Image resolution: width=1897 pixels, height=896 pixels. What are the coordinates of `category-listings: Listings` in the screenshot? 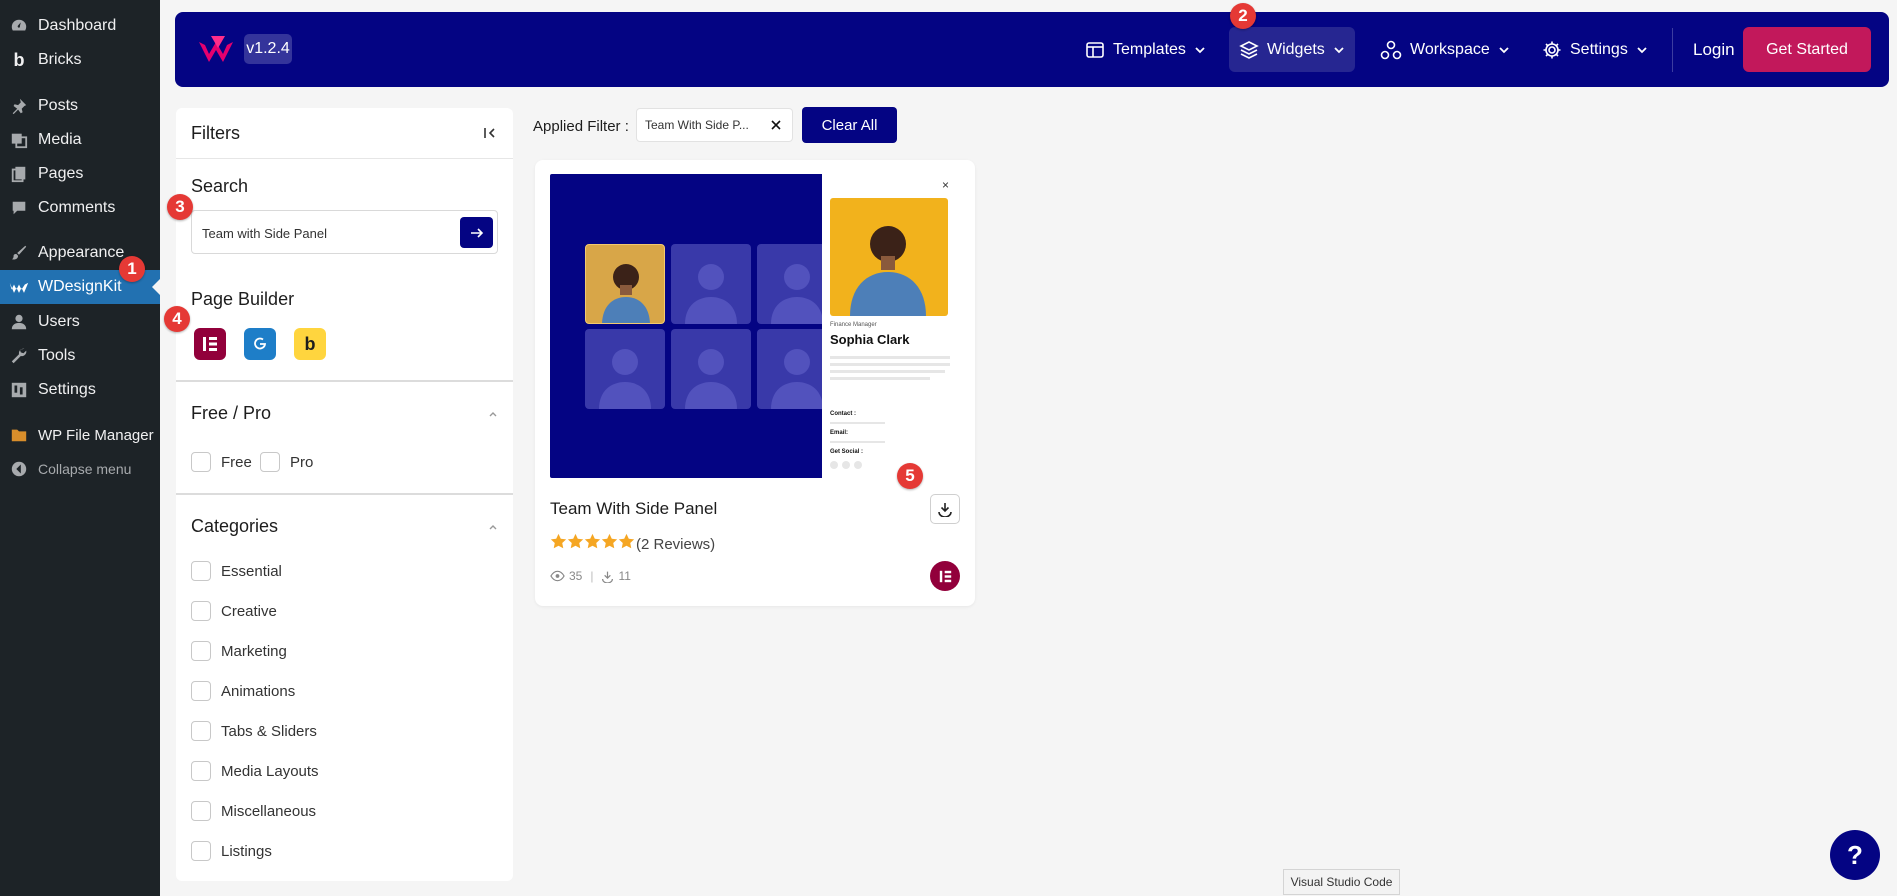 It's located at (231, 851).